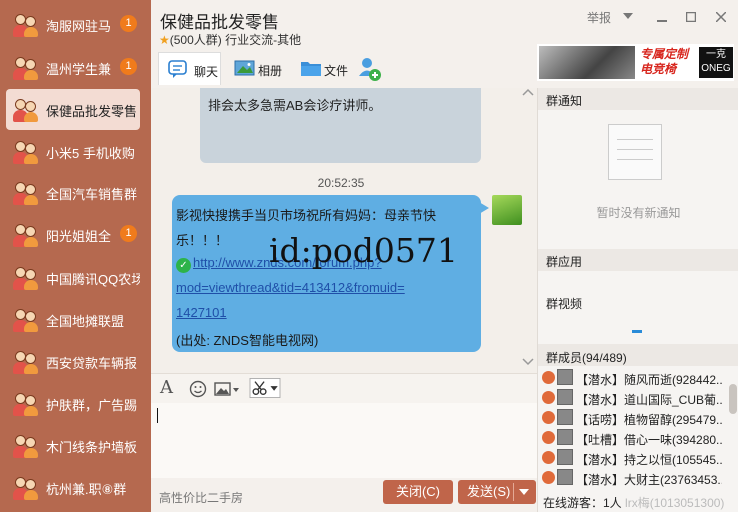  I want to click on conversation-item-active: 保健品批发零售, so click(73, 109).